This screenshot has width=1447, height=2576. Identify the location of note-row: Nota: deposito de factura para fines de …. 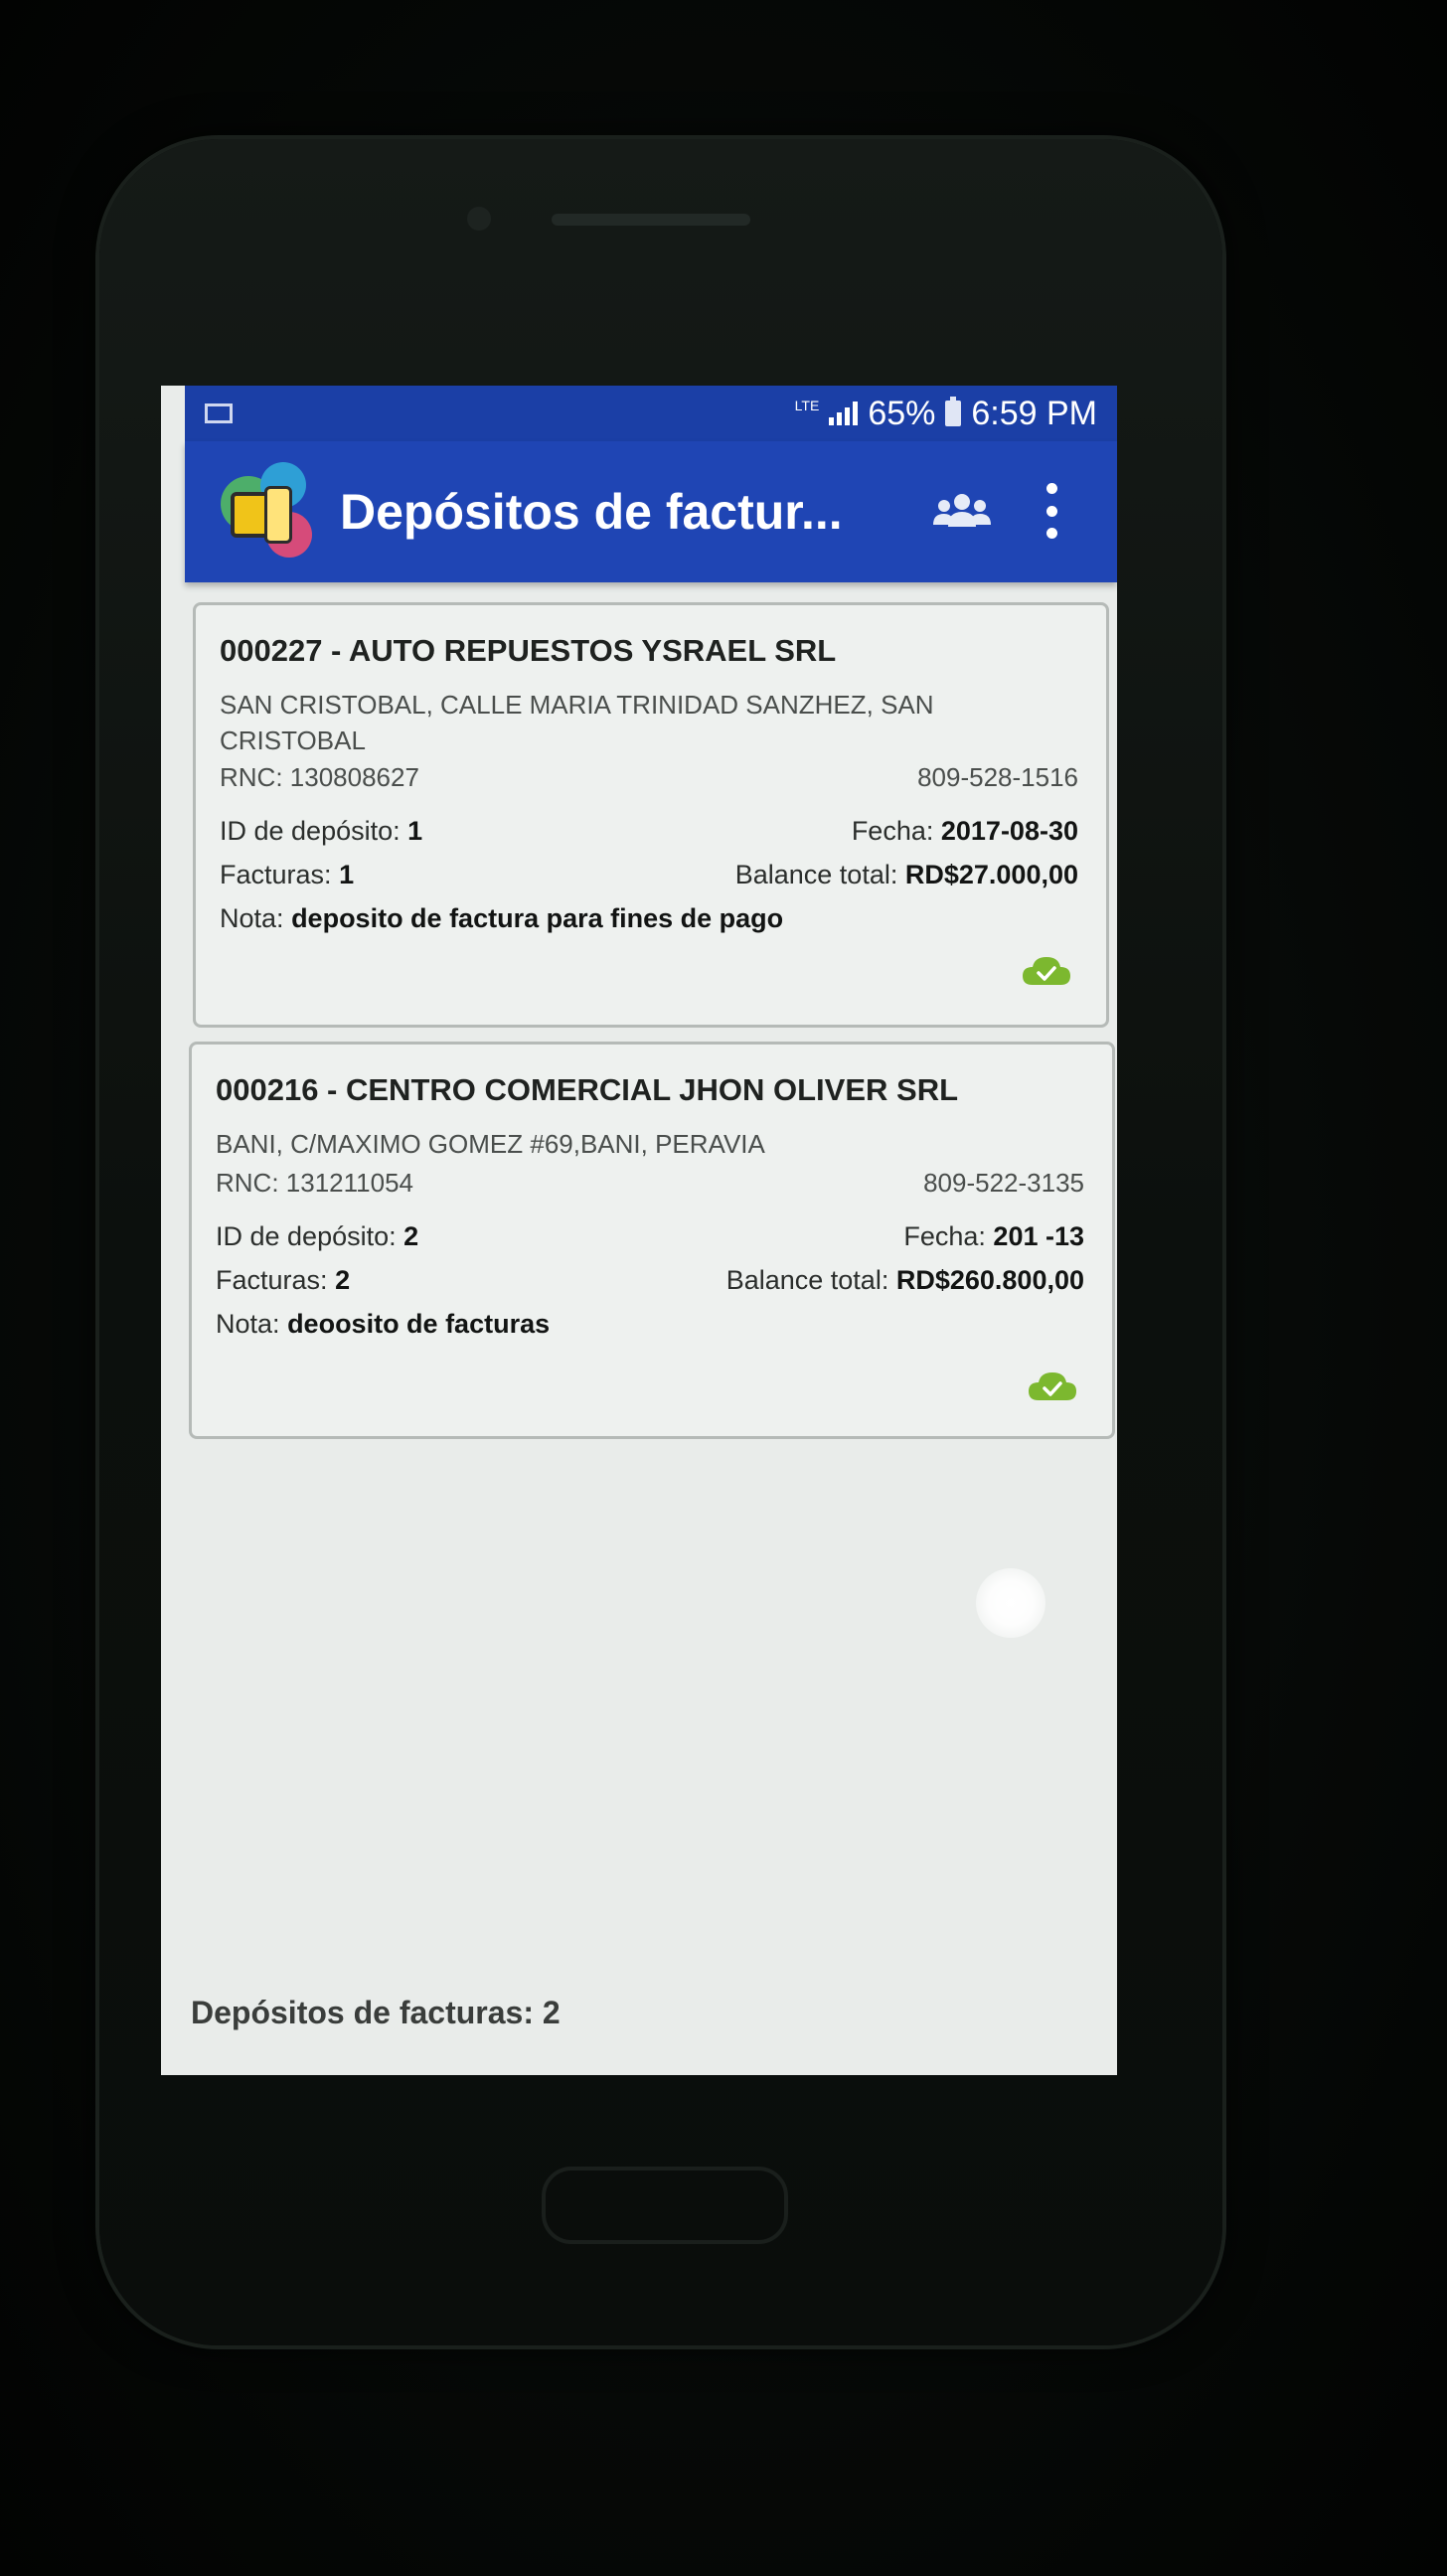
(502, 918).